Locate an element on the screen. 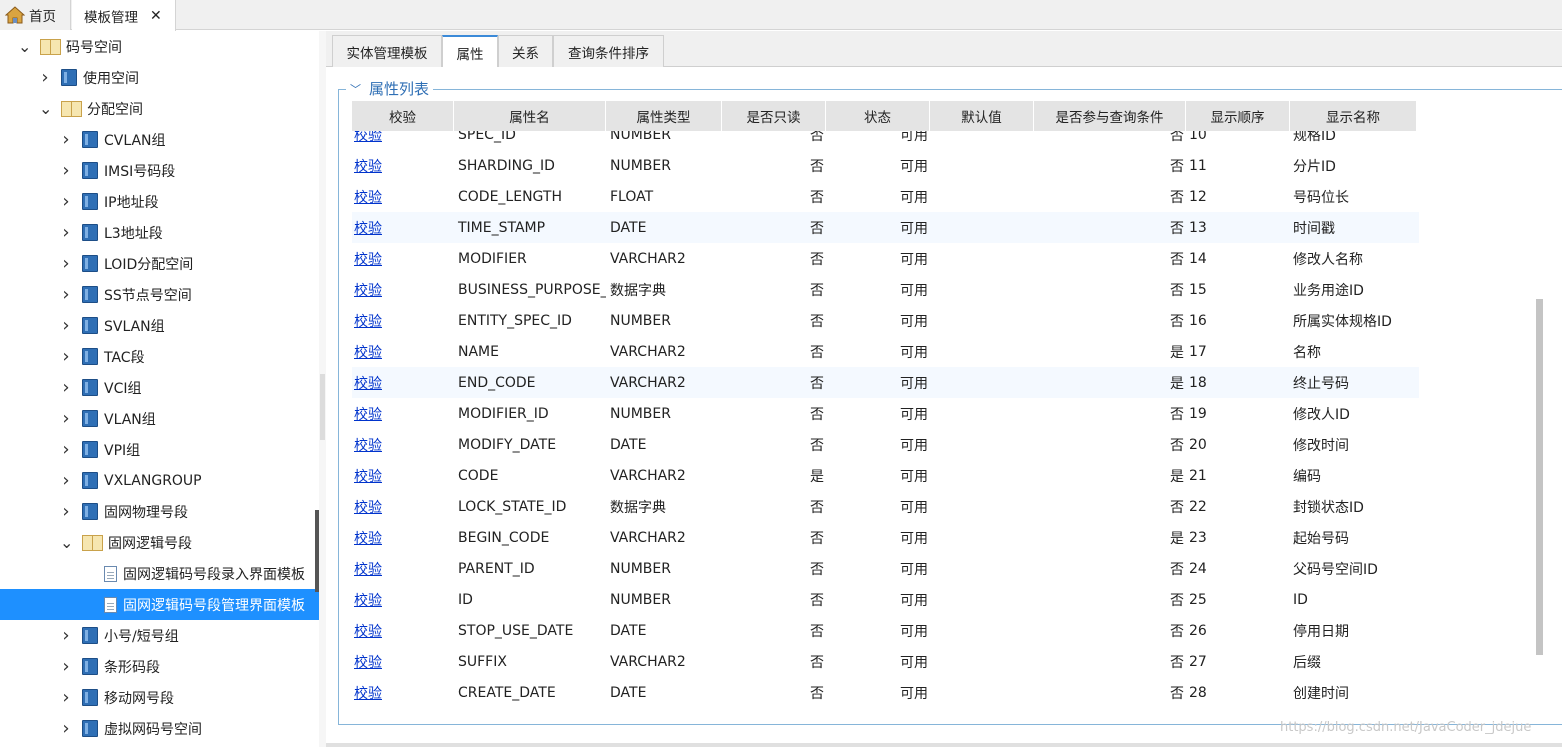 The width and height of the screenshot is (1562, 747). table-row: 校验 CREATE_DATE DATE 否 可用 否 28 创建时间 is located at coordinates (885, 692).